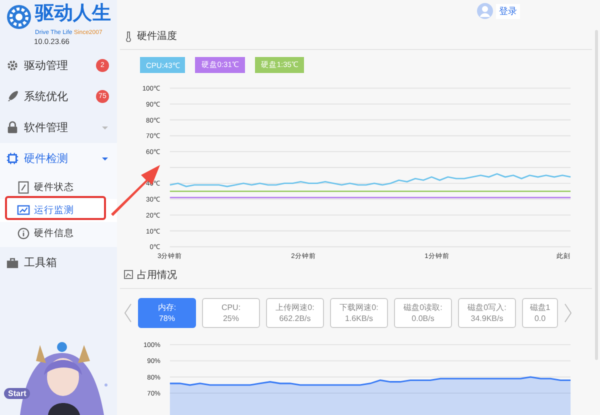 Image resolution: width=600 pixels, height=415 pixels. I want to click on metric-tab: 上传网速0: 662.2B/s, so click(295, 313).